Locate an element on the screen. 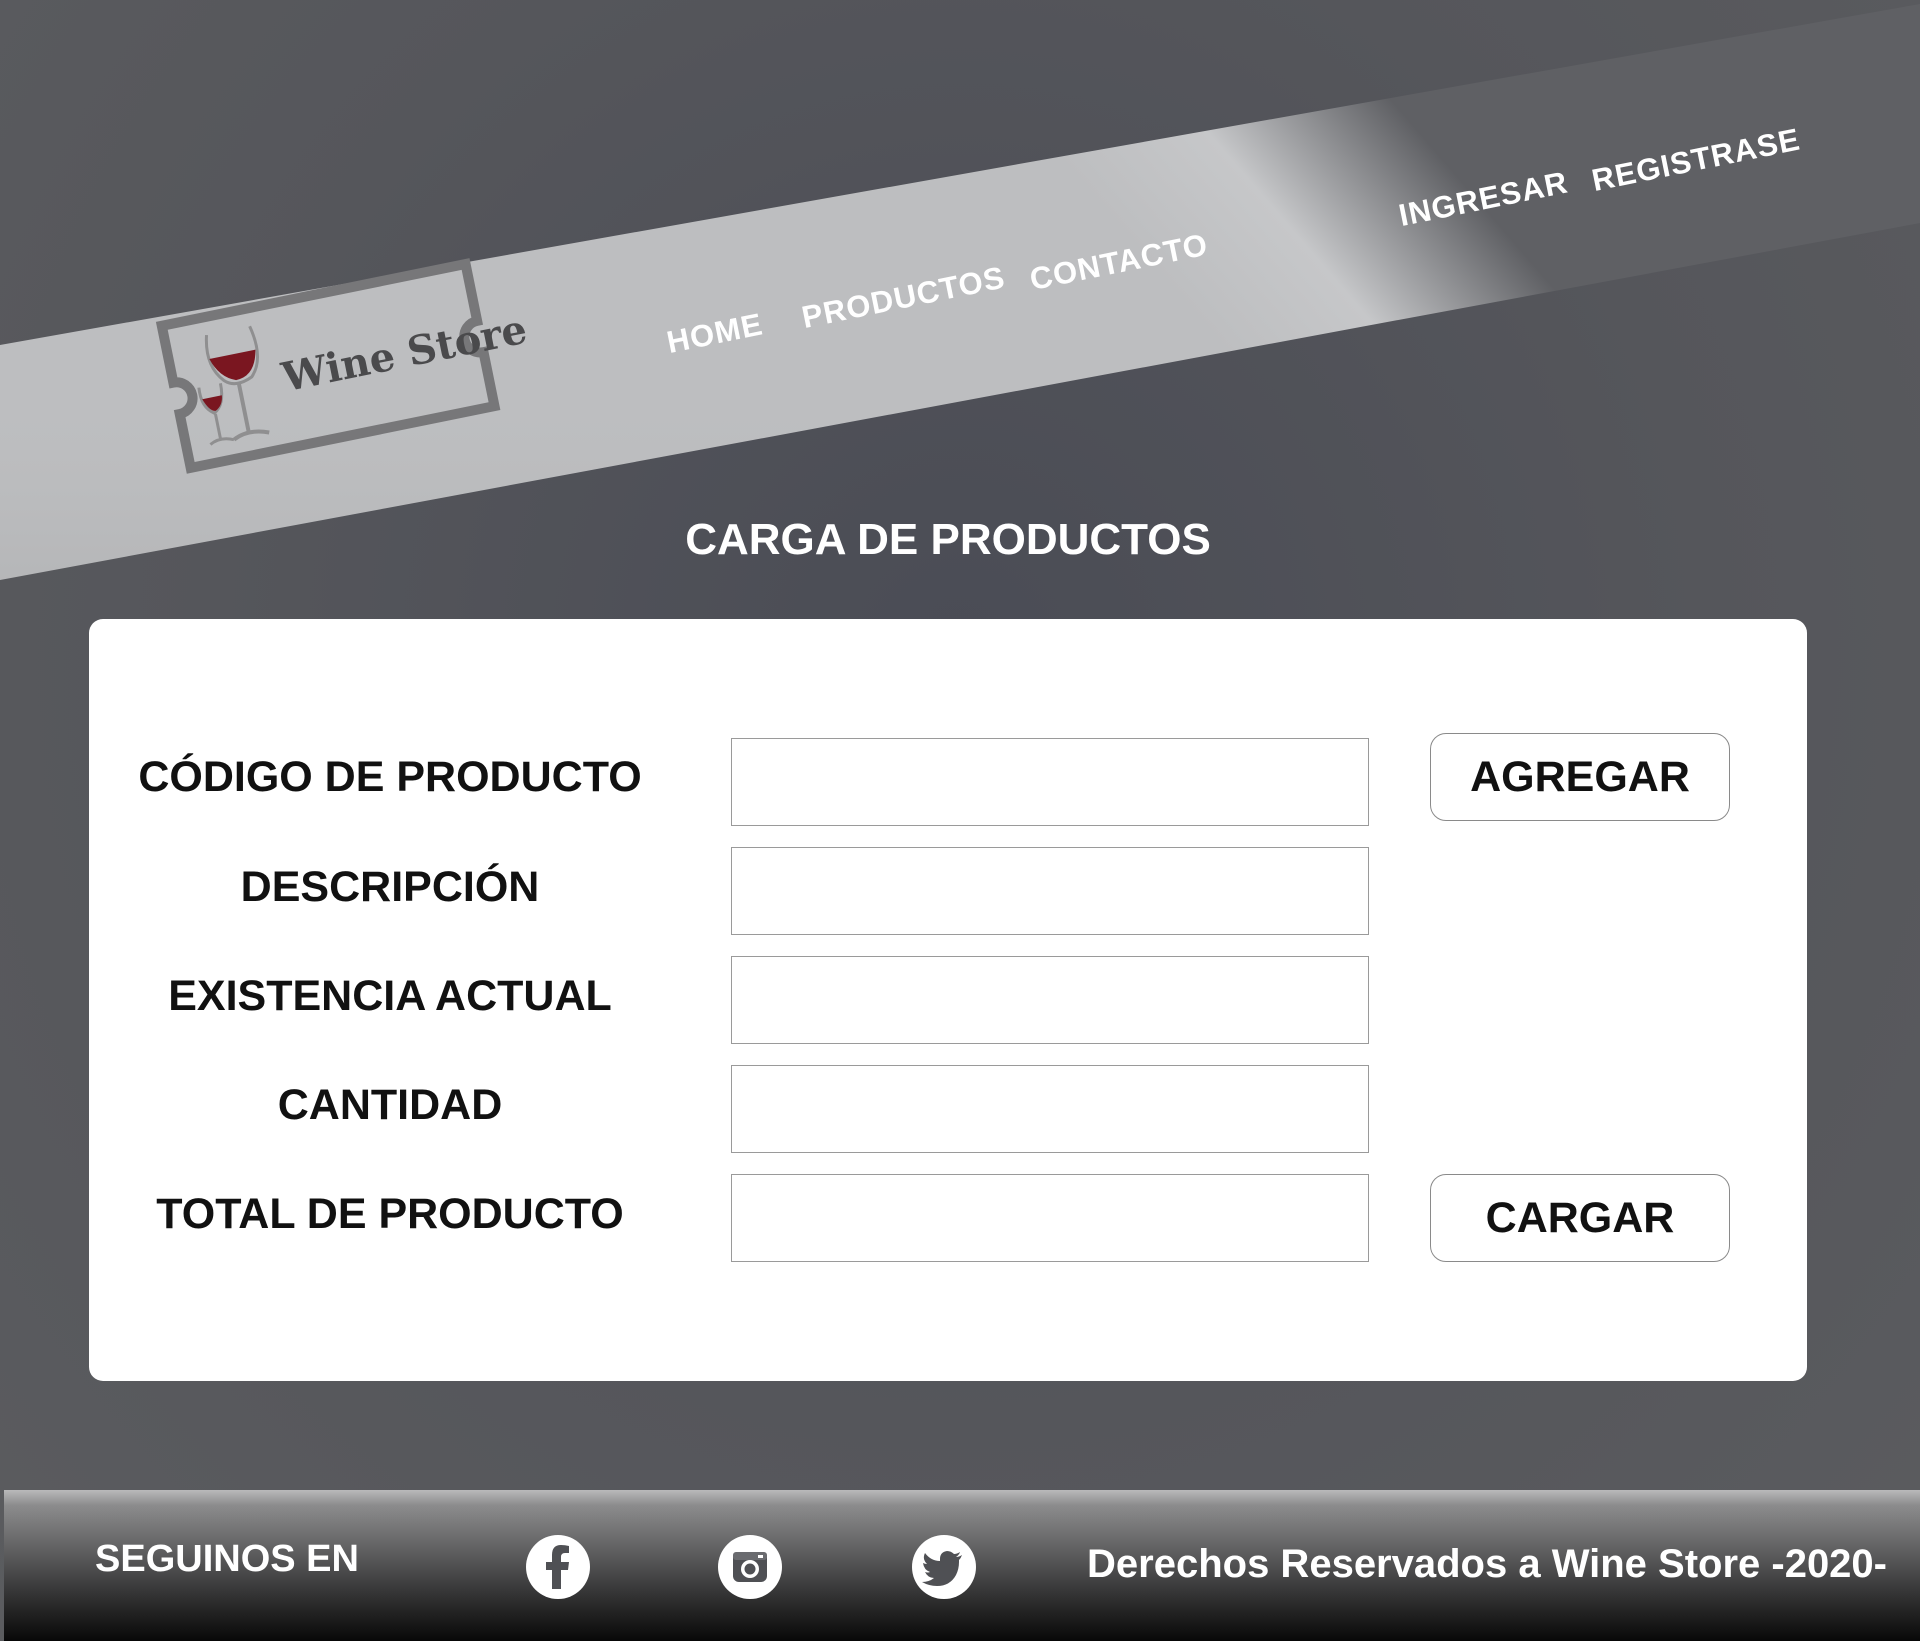 The image size is (1920, 1641). product-code-label: CÓDIGO DE PRODUCTO is located at coordinates (390, 777).